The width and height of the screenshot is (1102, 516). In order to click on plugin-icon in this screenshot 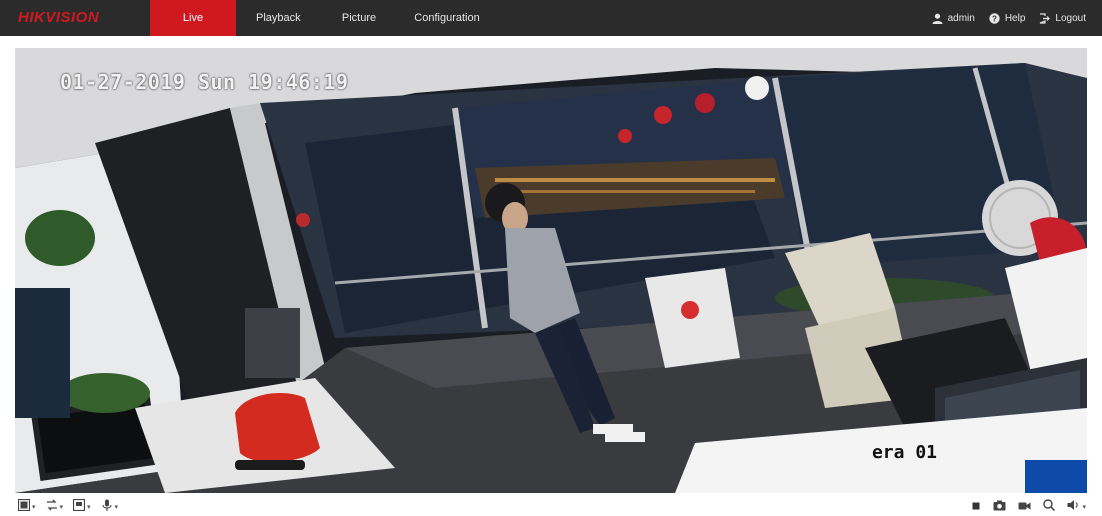, I will do `click(79, 507)`.